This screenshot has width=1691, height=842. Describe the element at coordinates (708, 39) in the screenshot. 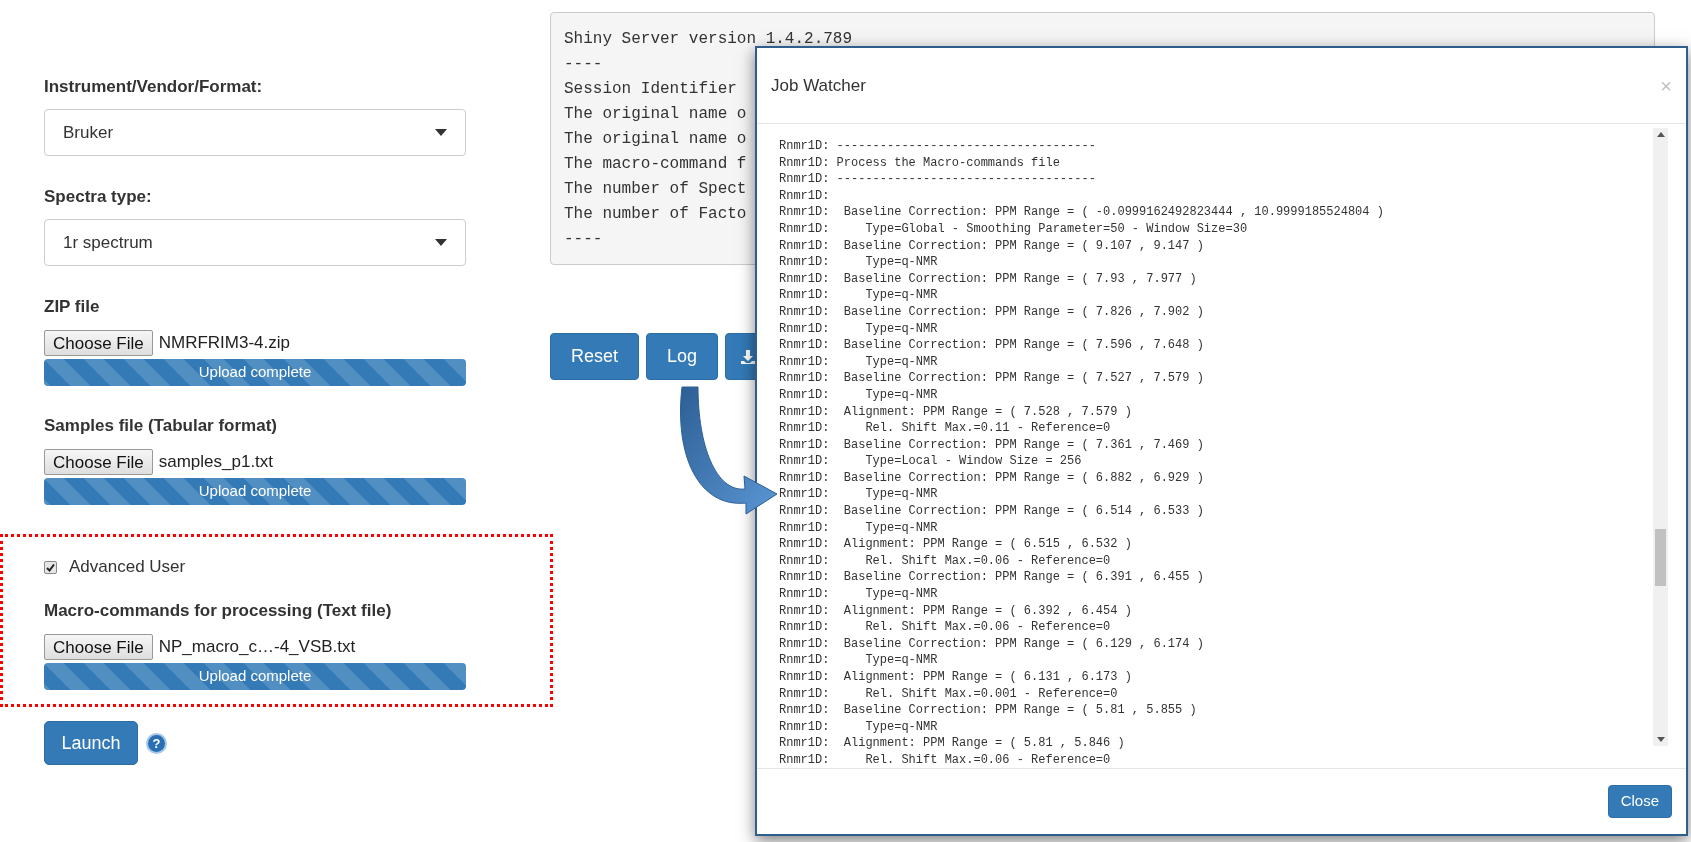

I see `console-line: Shiny Server version 1.4.2.789` at that location.